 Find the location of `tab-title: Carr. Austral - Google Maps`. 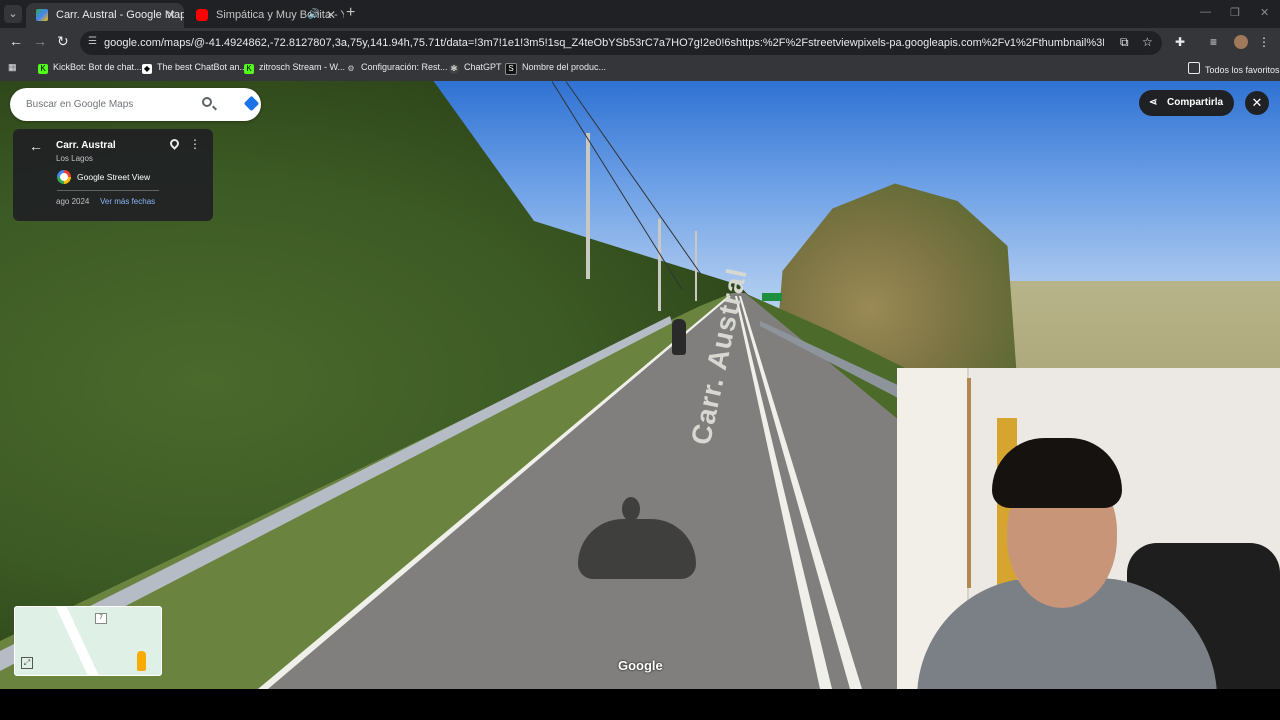

tab-title: Carr. Austral - Google Maps is located at coordinates (120, 15).